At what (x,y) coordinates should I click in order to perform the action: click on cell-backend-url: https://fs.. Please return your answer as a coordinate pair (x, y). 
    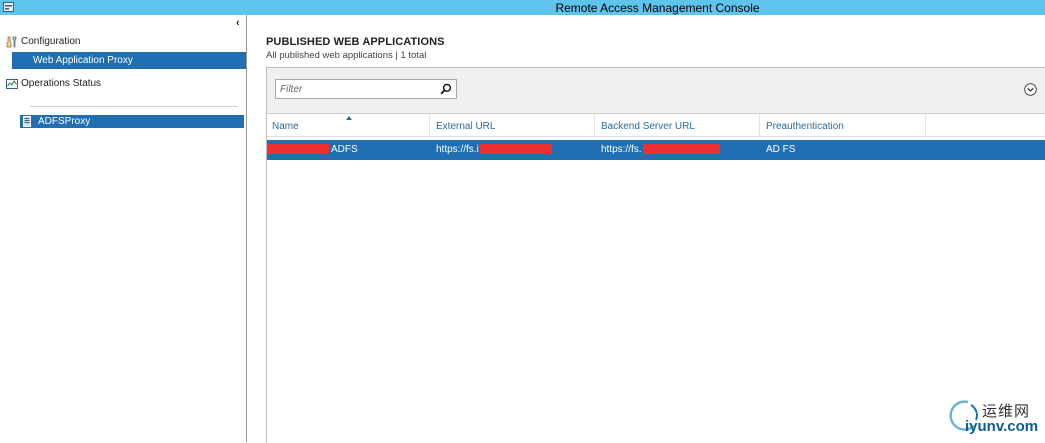
    Looking at the image, I should click on (678, 150).